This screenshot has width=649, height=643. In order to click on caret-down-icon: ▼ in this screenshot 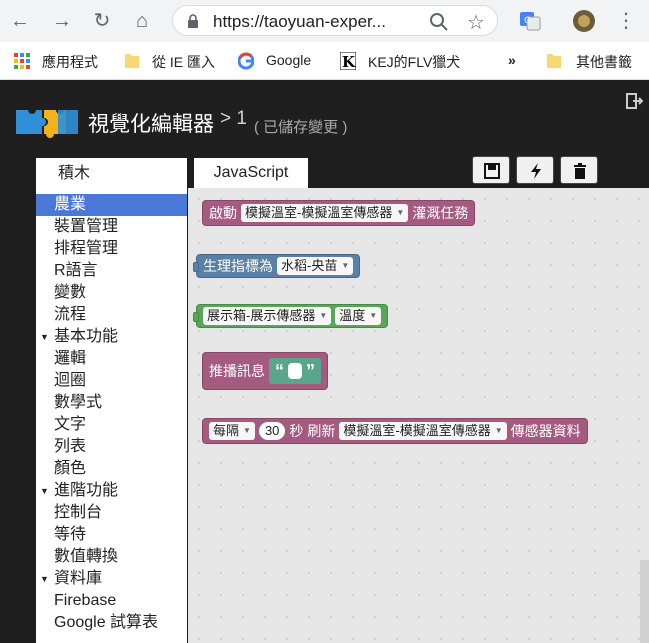, I will do `click(44, 491)`.